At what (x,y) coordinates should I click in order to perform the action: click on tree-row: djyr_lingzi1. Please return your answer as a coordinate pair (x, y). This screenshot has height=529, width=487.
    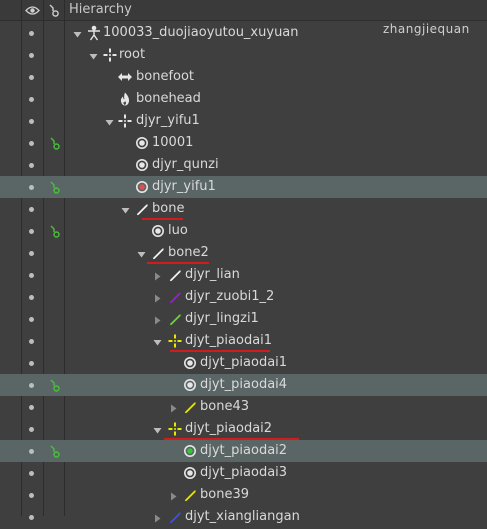
    Looking at the image, I should click on (243, 319).